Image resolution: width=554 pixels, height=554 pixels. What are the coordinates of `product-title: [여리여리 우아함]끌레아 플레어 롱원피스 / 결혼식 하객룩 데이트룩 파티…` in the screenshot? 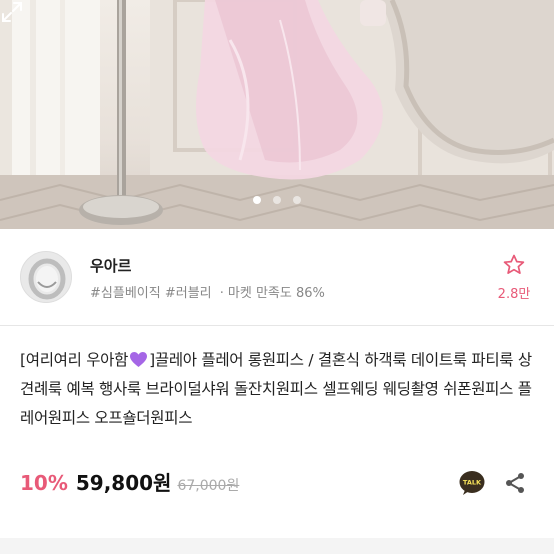 It's located at (280, 389).